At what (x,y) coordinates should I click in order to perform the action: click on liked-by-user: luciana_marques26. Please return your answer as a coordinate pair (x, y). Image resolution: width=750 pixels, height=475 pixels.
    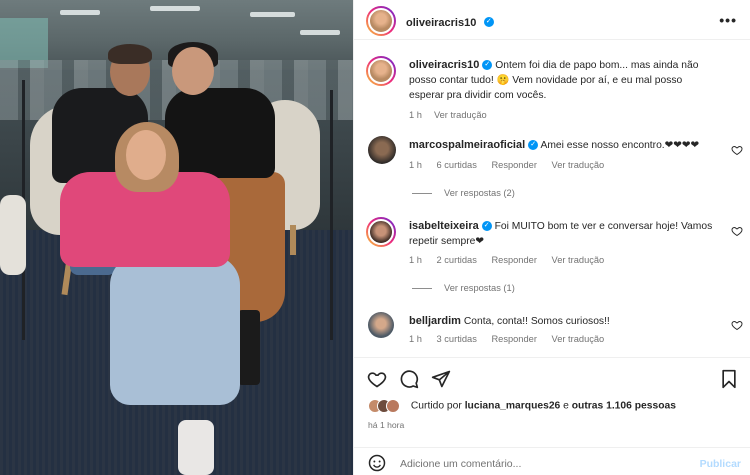
    Looking at the image, I should click on (513, 406).